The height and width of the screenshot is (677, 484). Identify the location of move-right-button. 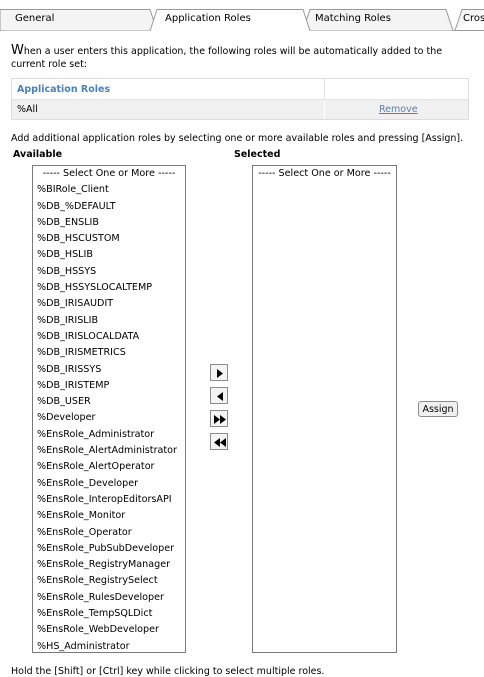
(219, 372).